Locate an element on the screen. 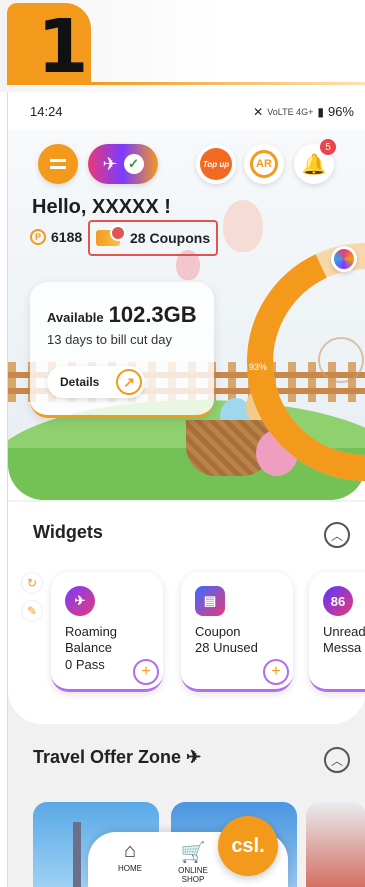 The image size is (365, 887). travel-collapse-button: ︿ is located at coordinates (337, 760).